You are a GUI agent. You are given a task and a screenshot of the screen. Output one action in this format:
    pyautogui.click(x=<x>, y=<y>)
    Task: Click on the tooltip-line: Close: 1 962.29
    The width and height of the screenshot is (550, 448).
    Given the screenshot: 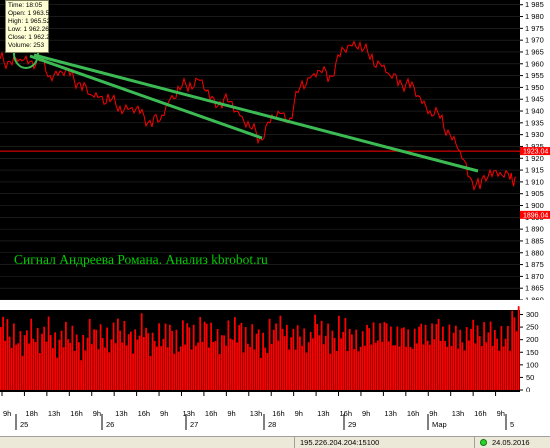 What is the action you would take?
    pyautogui.click(x=31, y=38)
    